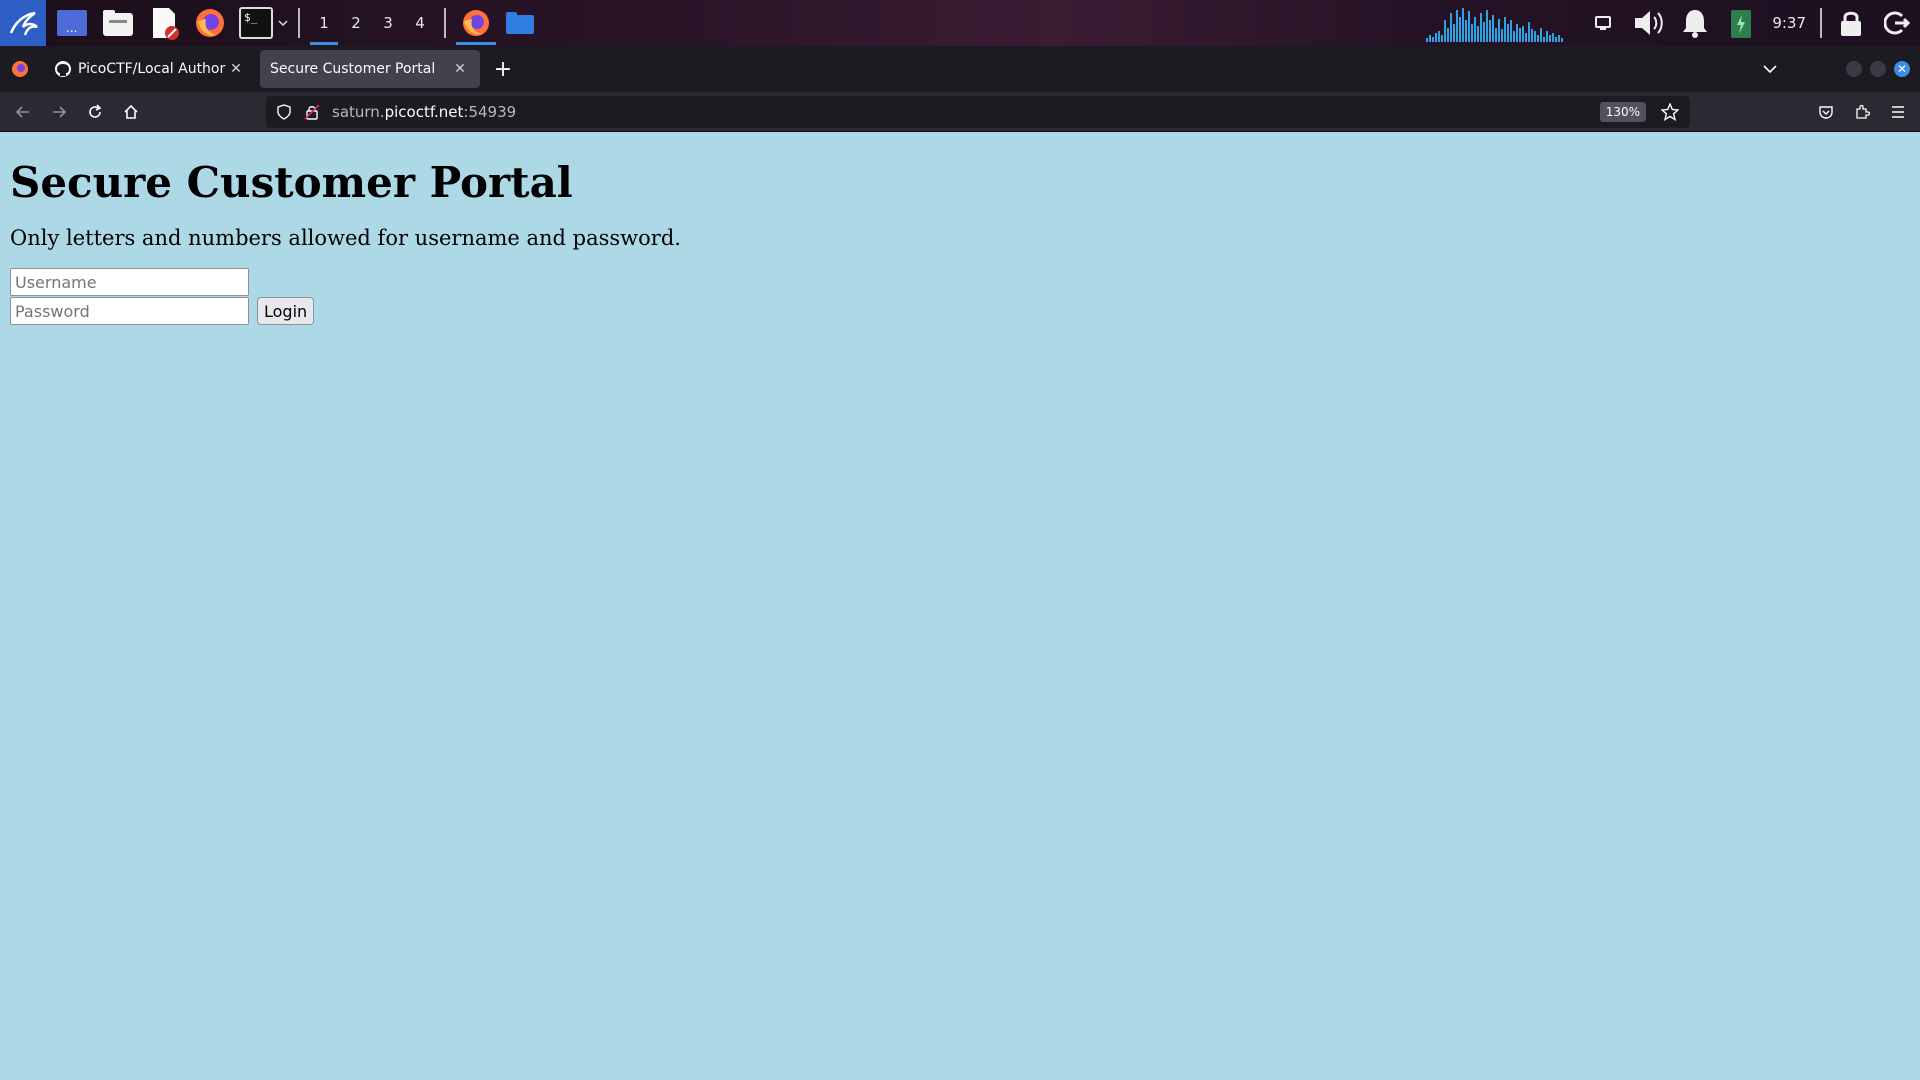  Describe the element at coordinates (1826, 112) in the screenshot. I see `pocket-button` at that location.